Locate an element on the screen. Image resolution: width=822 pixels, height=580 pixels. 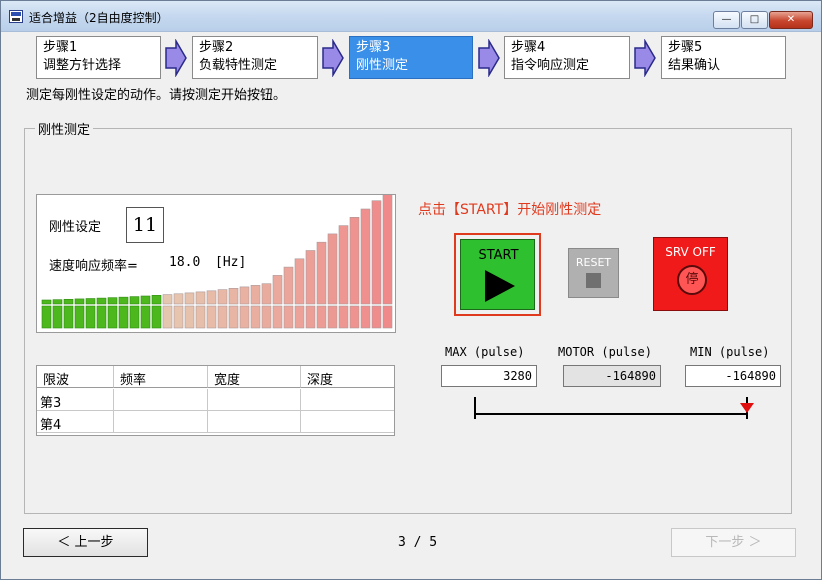
step-5-label: 结果确认 is located at coordinates (694, 65).